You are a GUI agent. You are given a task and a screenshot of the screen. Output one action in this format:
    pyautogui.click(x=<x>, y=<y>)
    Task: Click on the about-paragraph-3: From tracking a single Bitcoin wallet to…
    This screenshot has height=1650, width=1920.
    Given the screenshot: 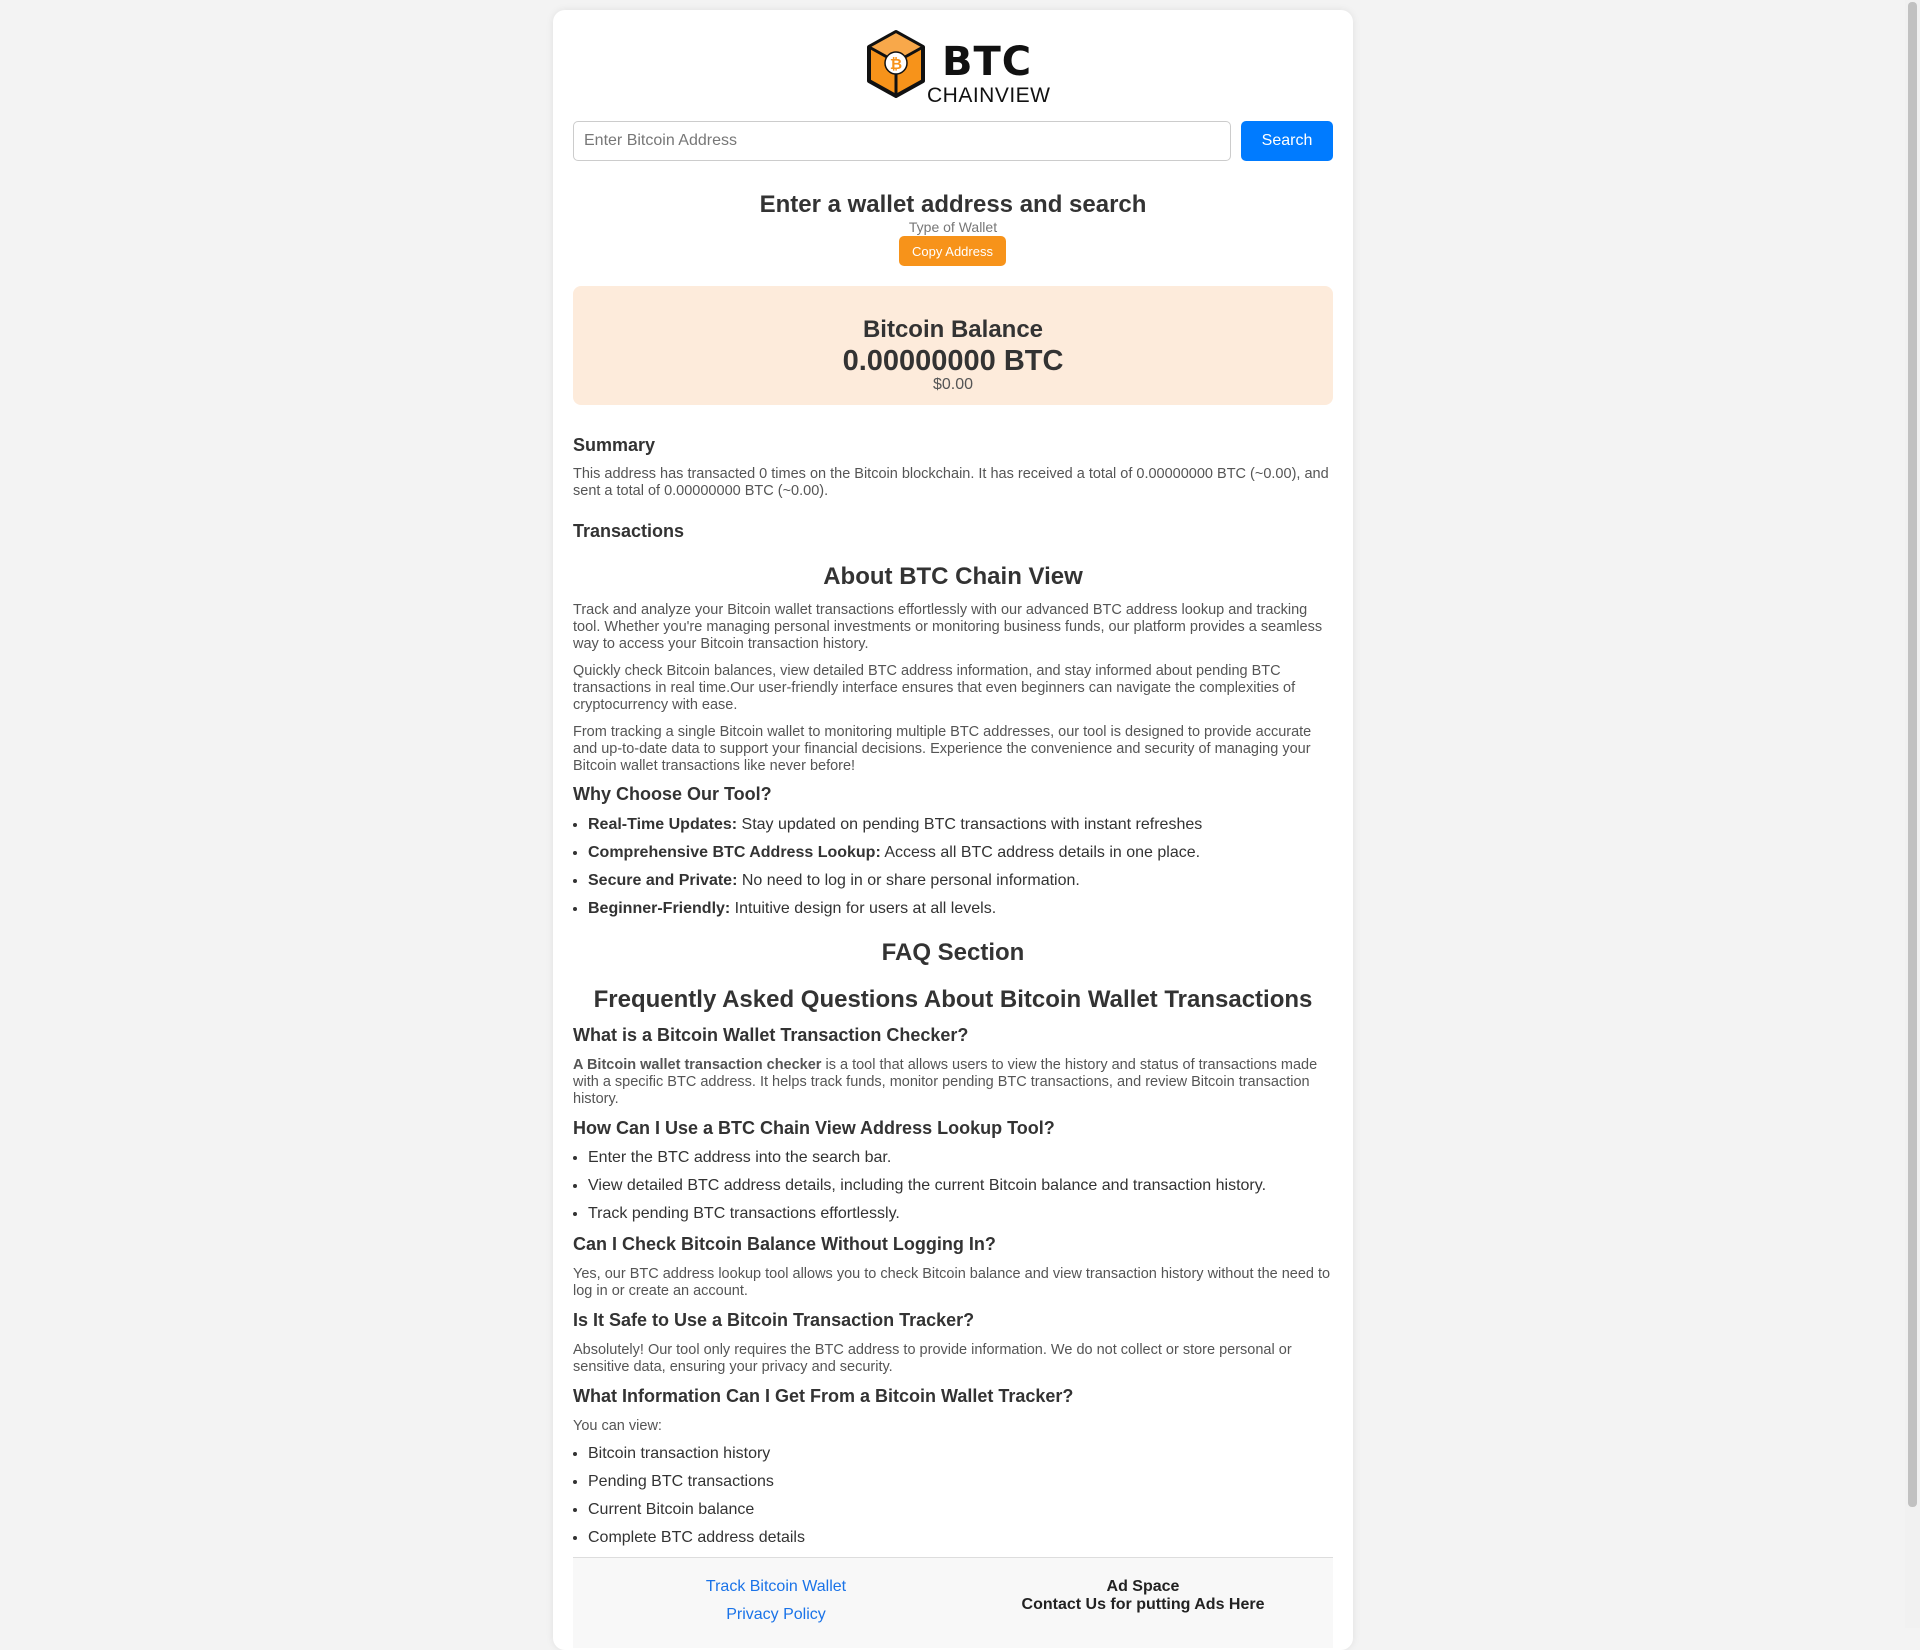 What is the action you would take?
    pyautogui.click(x=942, y=749)
    